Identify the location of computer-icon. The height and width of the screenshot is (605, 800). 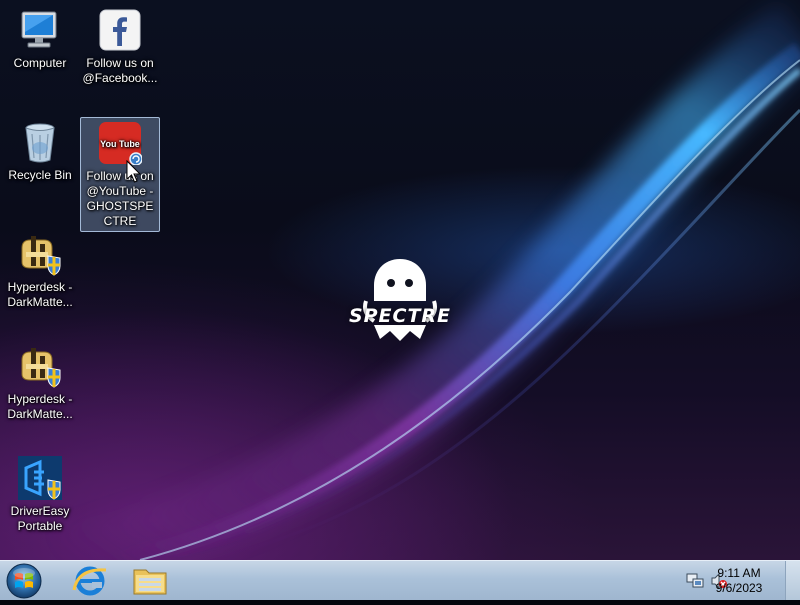
(40, 30).